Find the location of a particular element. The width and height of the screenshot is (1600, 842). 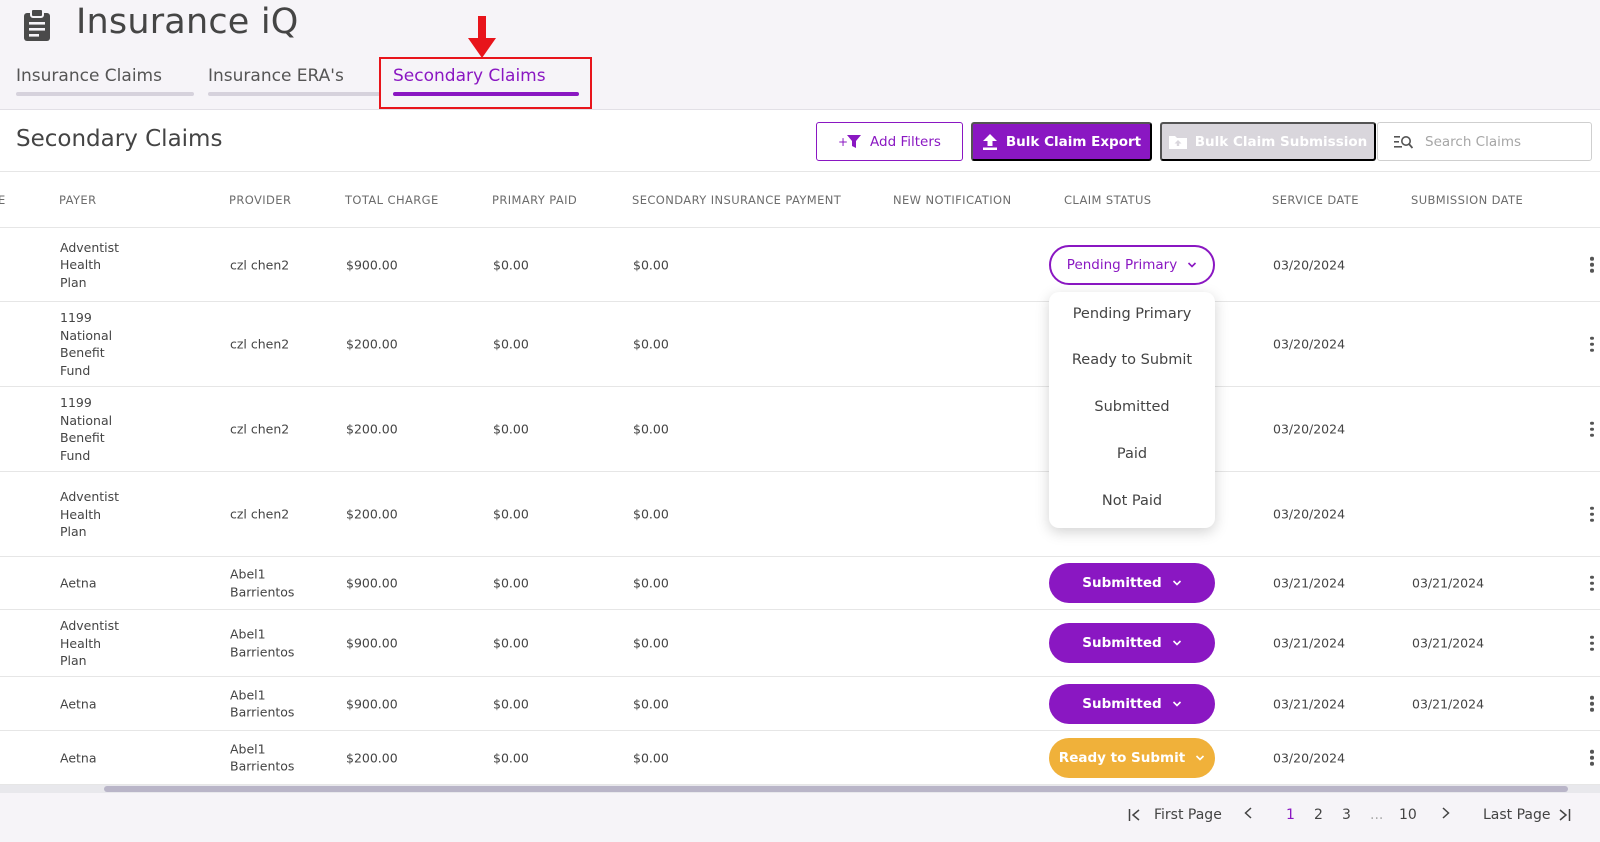

service-cell: 03/21/2024 is located at coordinates (1309, 643).